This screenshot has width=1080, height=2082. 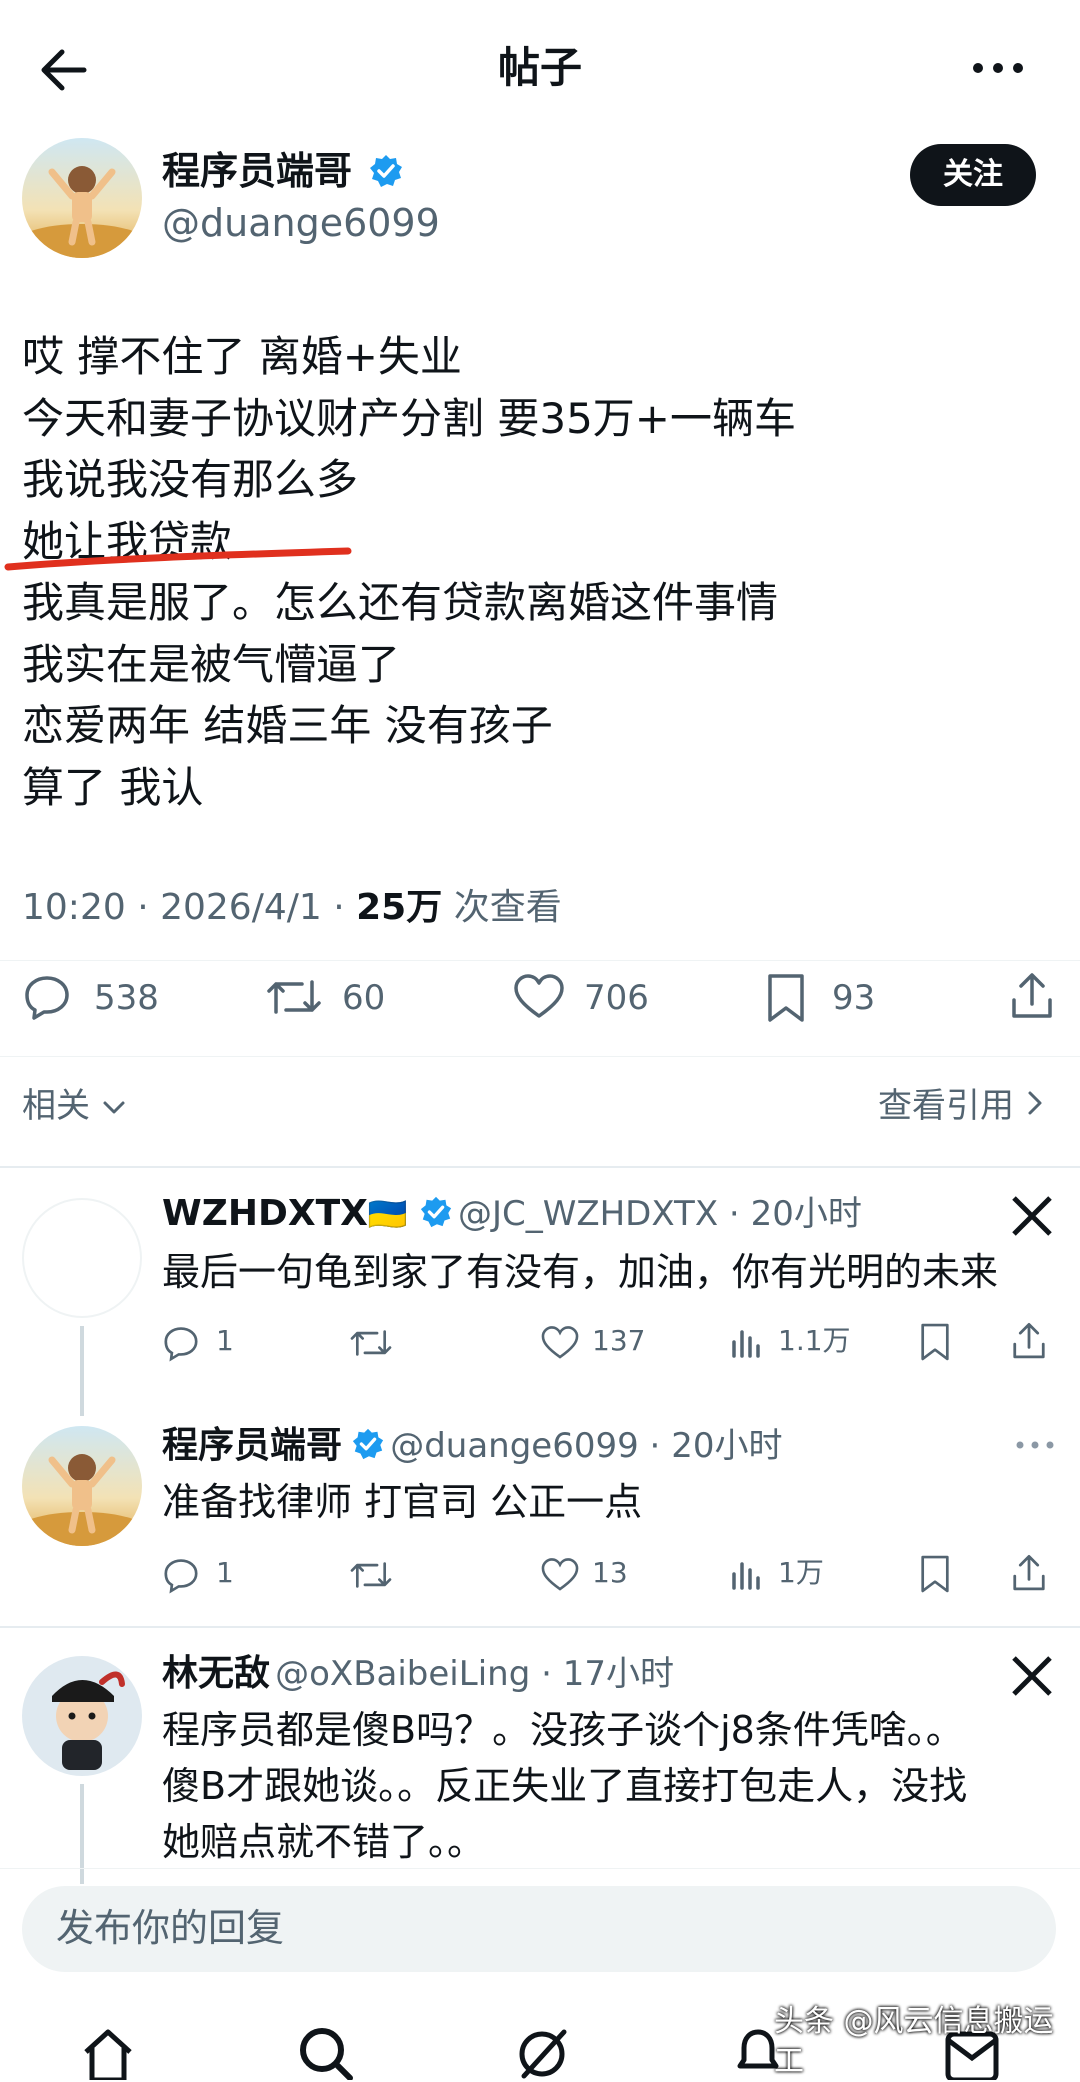 I want to click on follow-button: 关注, so click(x=973, y=175).